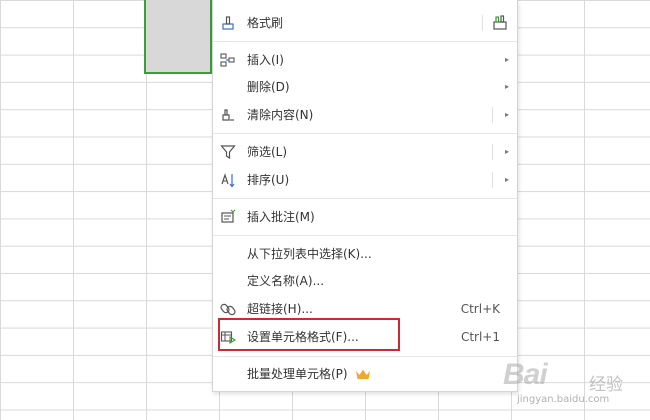 The width and height of the screenshot is (650, 420). What do you see at coordinates (297, 374) in the screenshot?
I see `batch-process-label: 批量处理单元格(P)` at bounding box center [297, 374].